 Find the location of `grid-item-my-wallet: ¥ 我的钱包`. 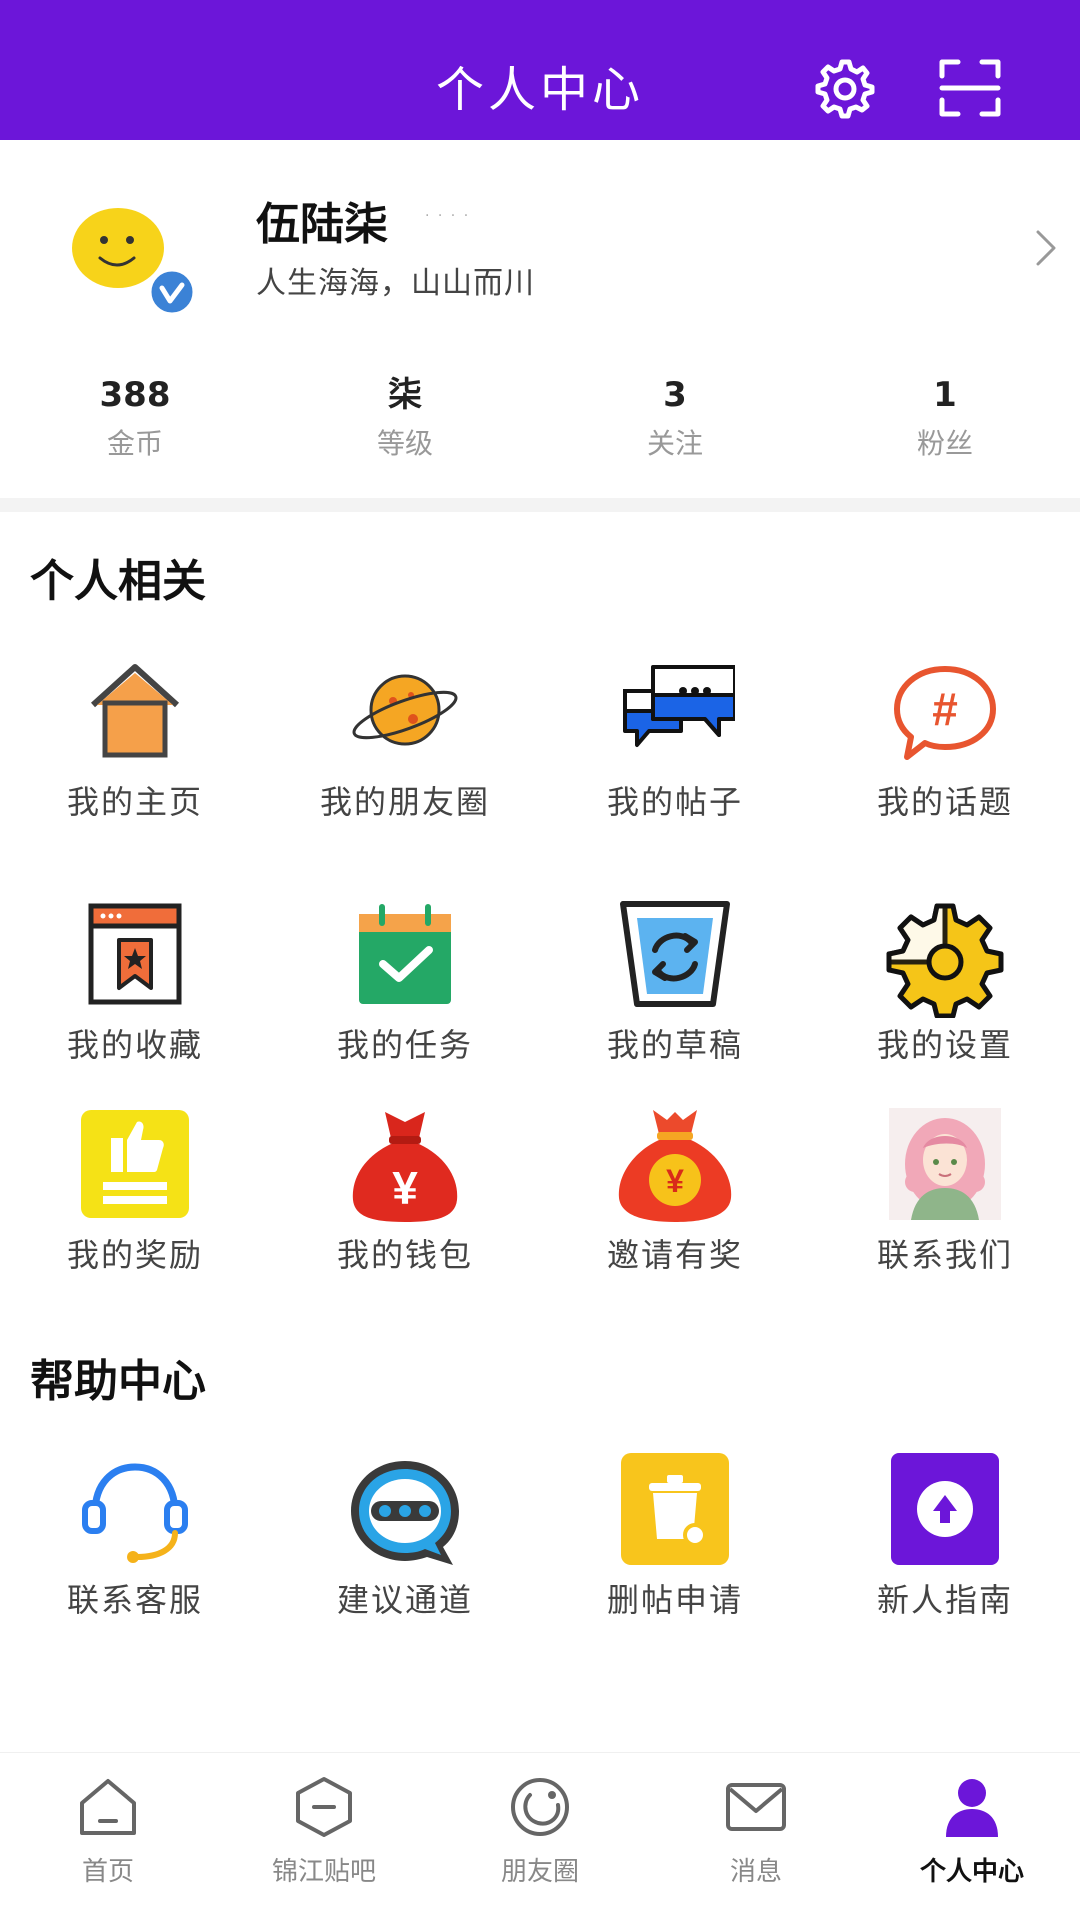

grid-item-my-wallet: ¥ 我的钱包 is located at coordinates (405, 1208).